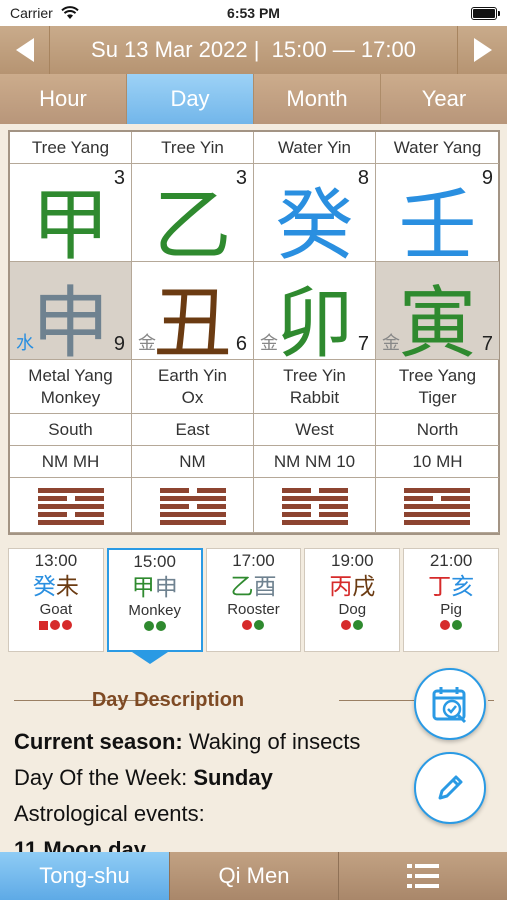  I want to click on tab-month: Month, so click(317, 99).